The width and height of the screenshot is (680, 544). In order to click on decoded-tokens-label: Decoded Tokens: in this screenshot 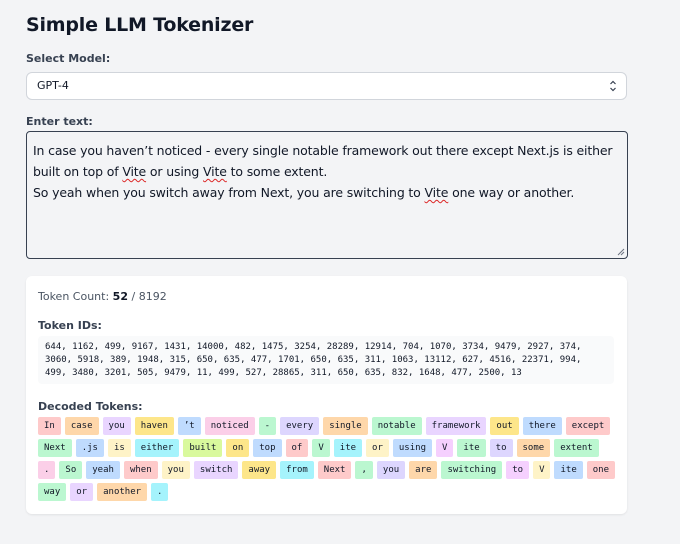, I will do `click(90, 406)`.